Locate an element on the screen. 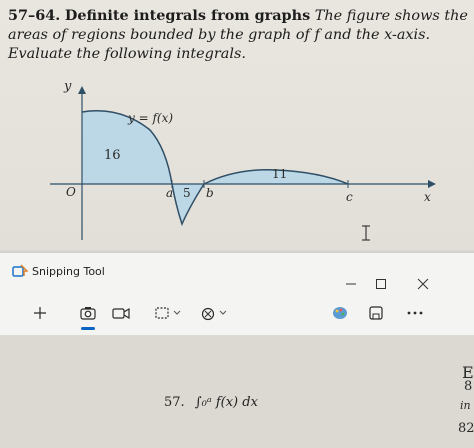 This screenshot has height=448, width=474. plus-icon is located at coordinates (40, 313).